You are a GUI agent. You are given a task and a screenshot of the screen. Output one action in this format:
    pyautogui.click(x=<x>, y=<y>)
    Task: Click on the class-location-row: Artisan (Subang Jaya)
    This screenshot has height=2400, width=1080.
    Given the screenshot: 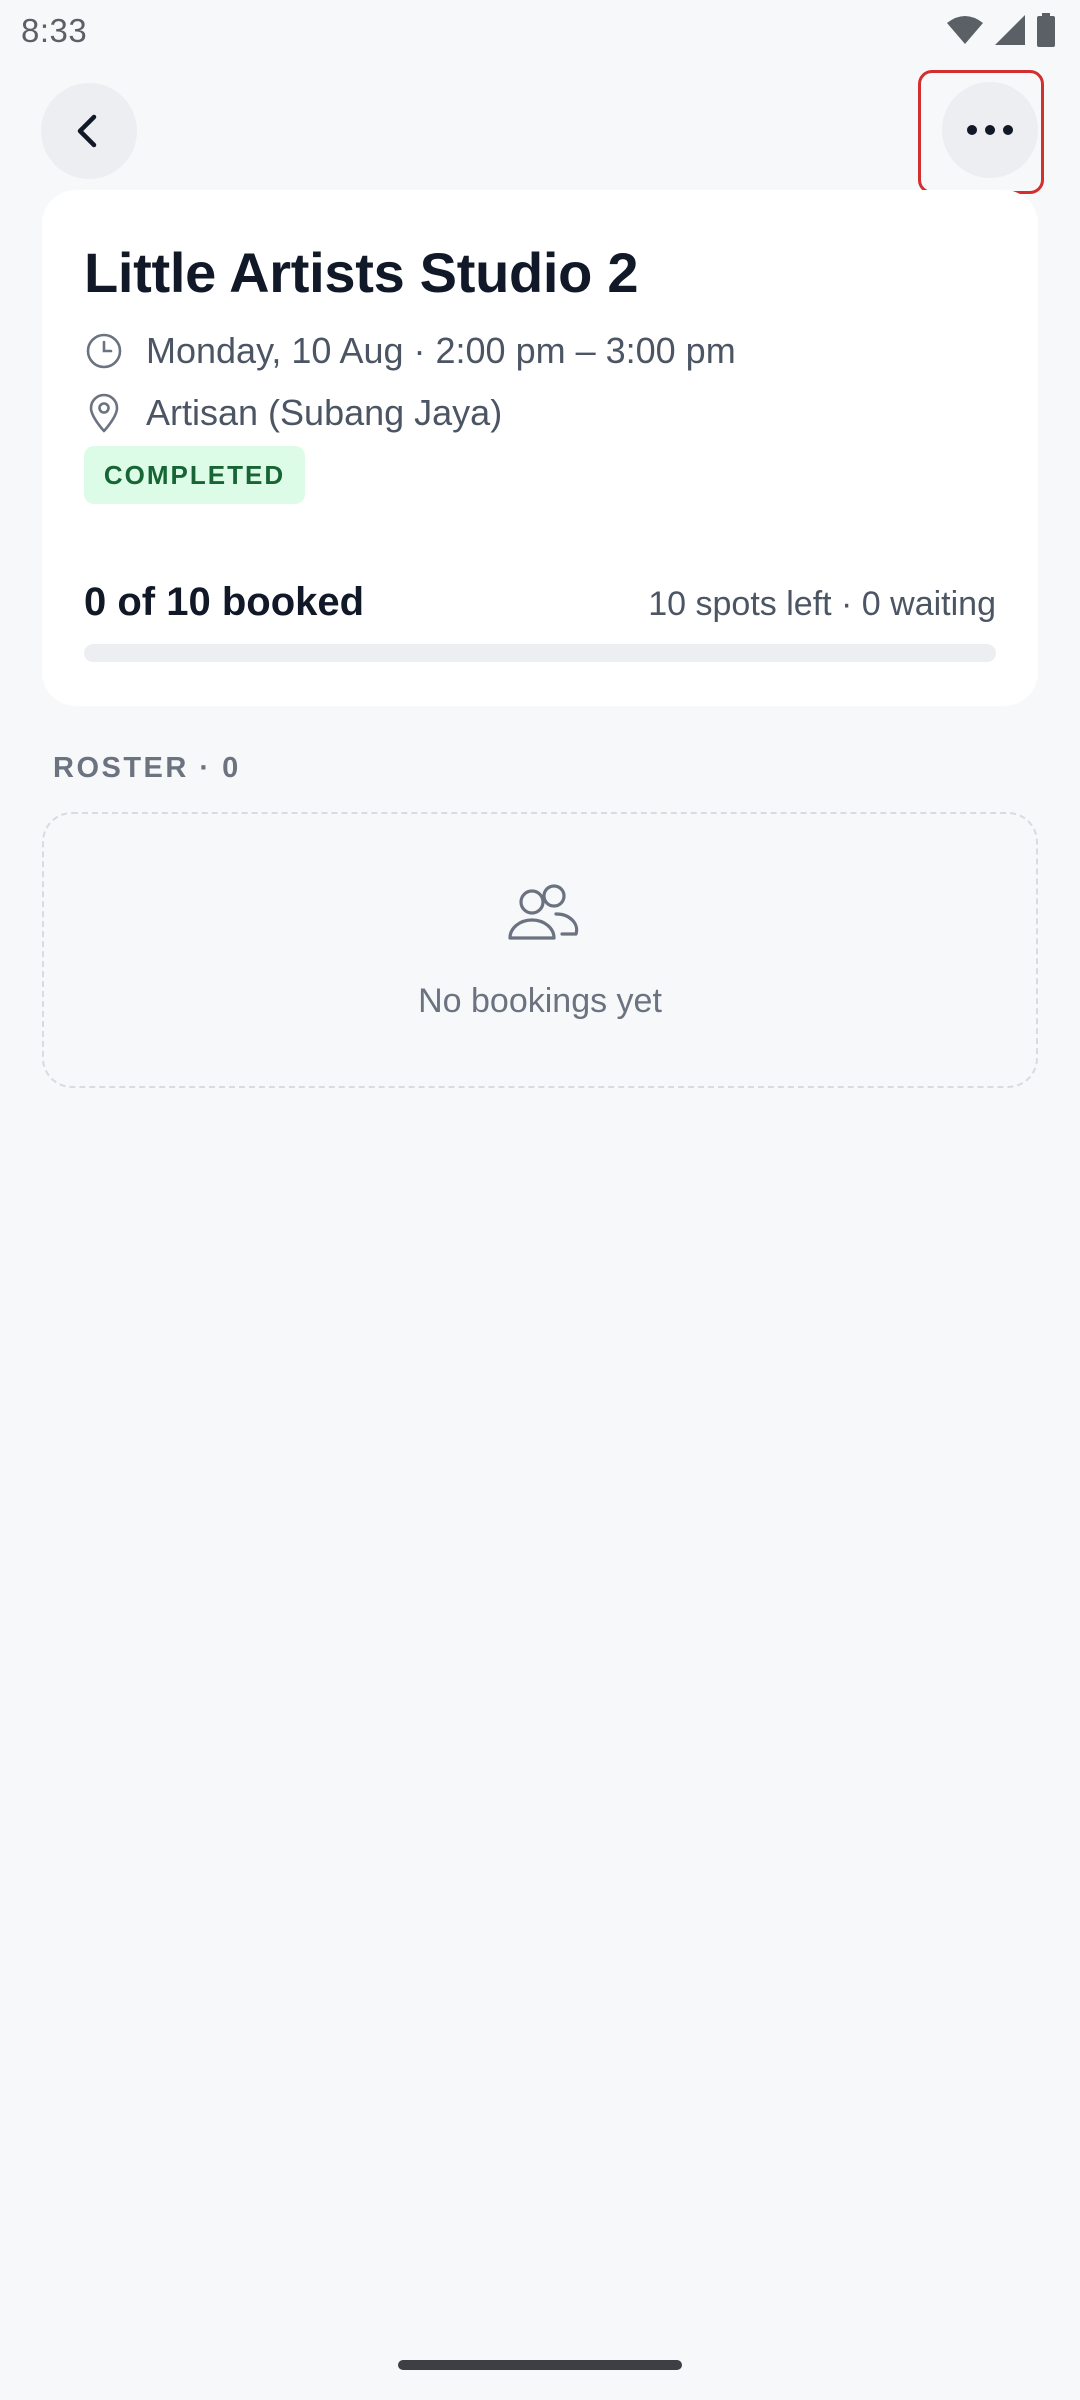 What is the action you would take?
    pyautogui.click(x=293, y=413)
    